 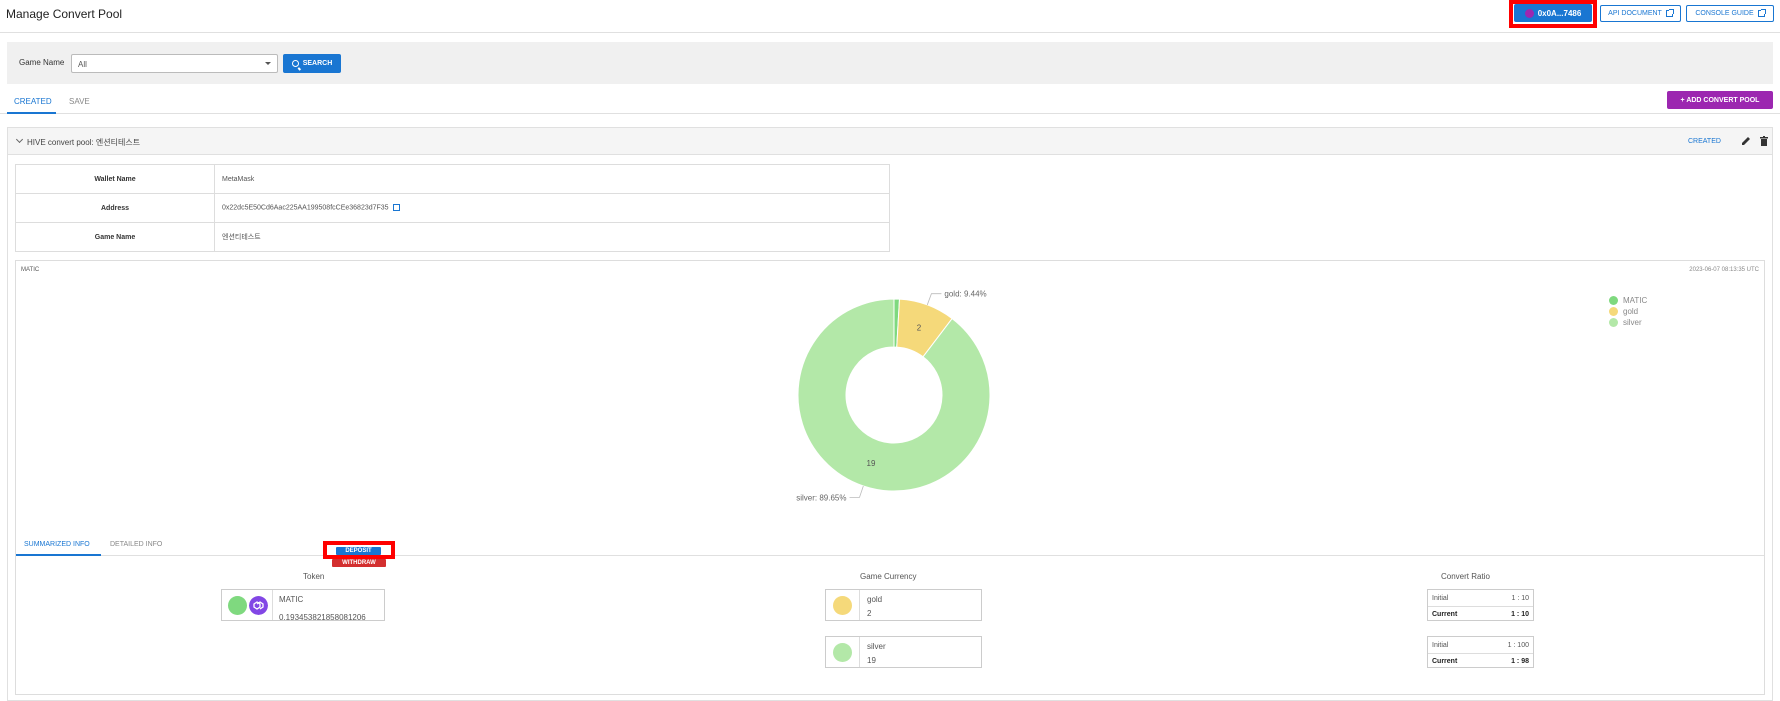 I want to click on pool-panel-header: HIVE convert pool: 엔션티테스트 CREATED, so click(x=890, y=141).